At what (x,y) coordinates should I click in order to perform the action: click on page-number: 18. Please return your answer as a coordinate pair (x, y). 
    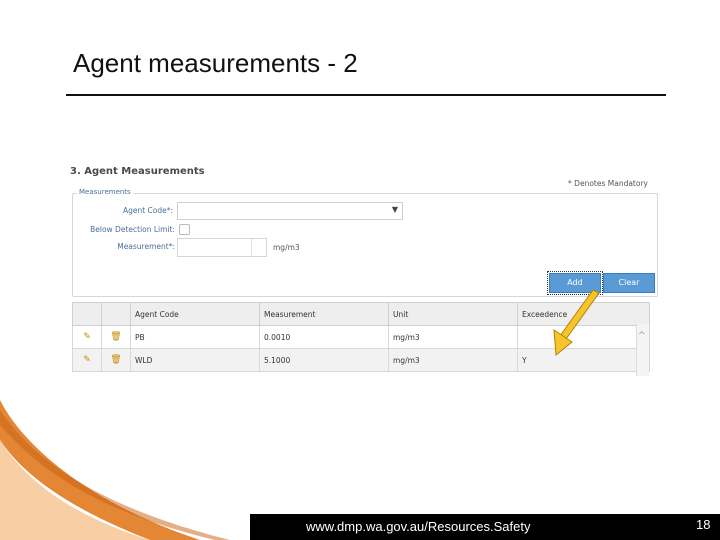
    Looking at the image, I should click on (703, 524).